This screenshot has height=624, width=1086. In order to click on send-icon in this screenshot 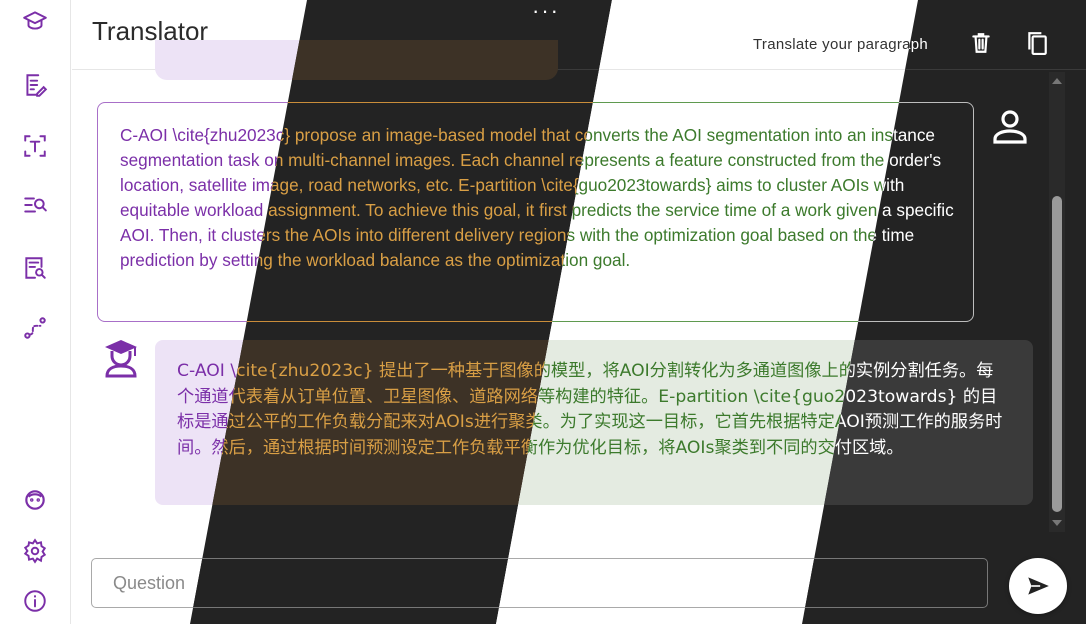, I will do `click(1038, 586)`.